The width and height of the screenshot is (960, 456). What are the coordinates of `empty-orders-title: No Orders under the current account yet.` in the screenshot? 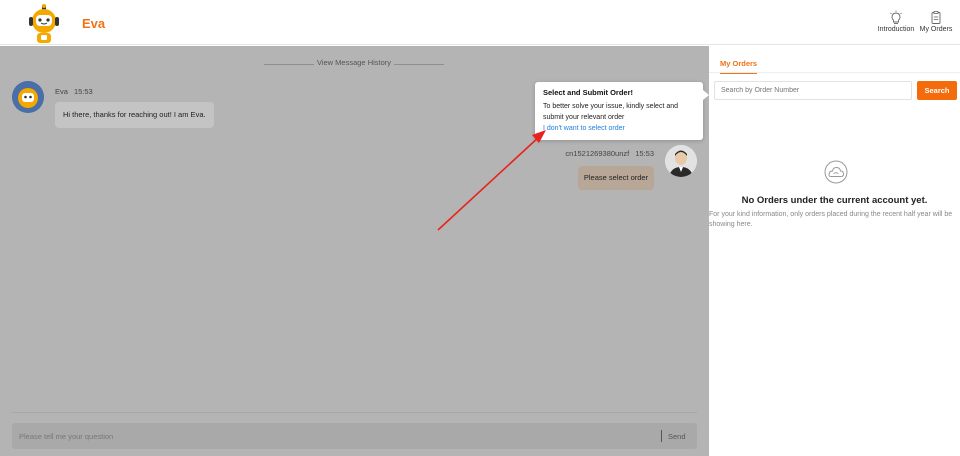 It's located at (834, 200).